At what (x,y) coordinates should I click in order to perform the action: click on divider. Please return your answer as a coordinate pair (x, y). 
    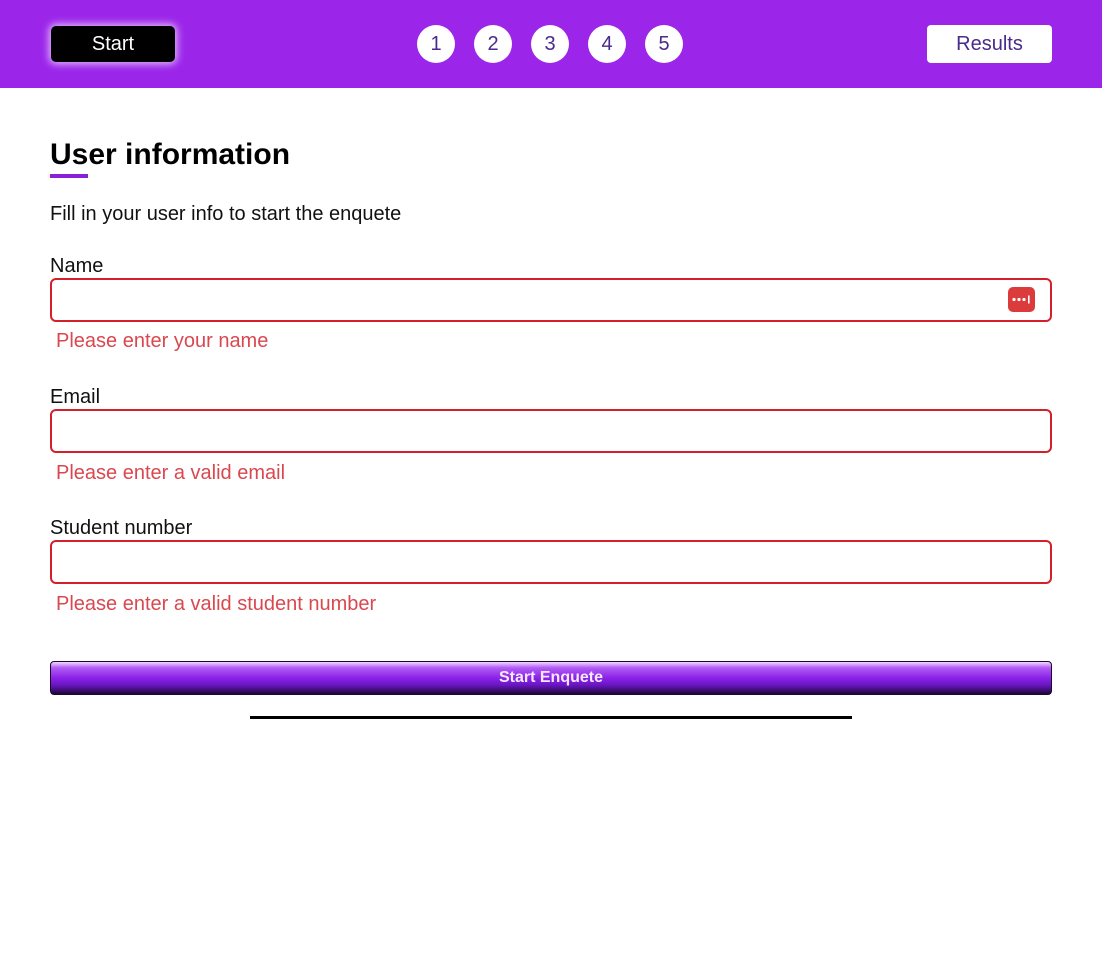
    Looking at the image, I should click on (551, 717).